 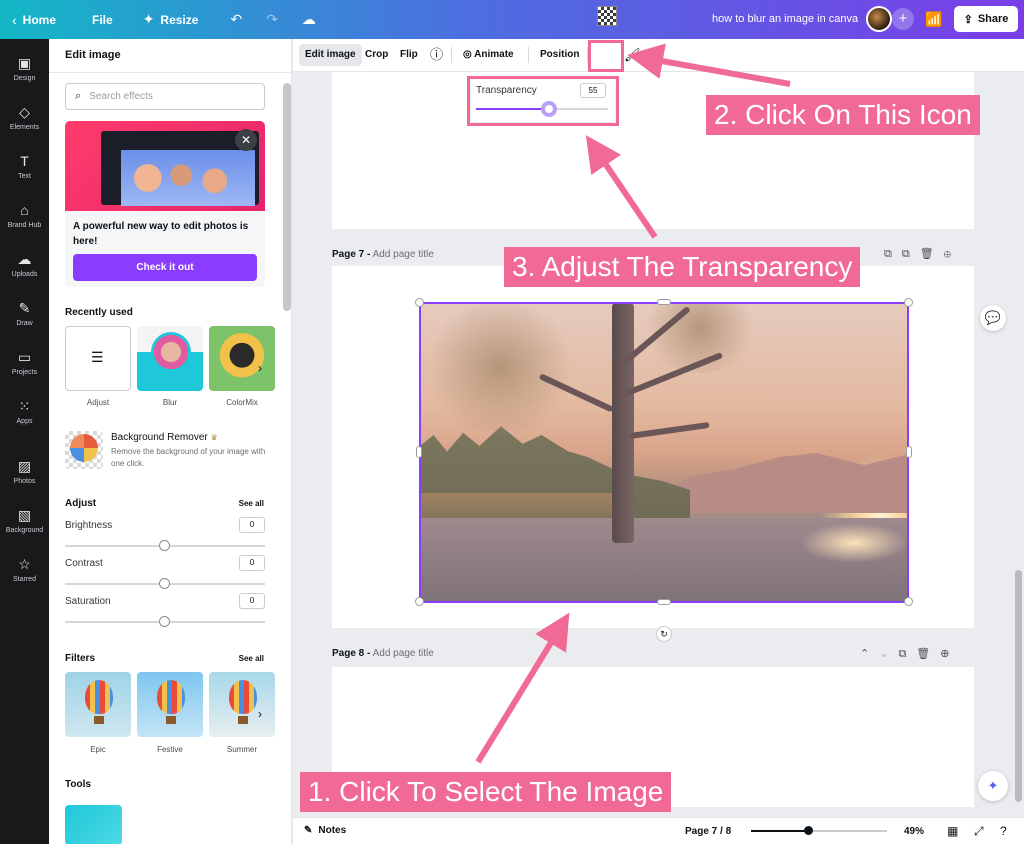 What do you see at coordinates (621, 187) in the screenshot?
I see `arrow-step3` at bounding box center [621, 187].